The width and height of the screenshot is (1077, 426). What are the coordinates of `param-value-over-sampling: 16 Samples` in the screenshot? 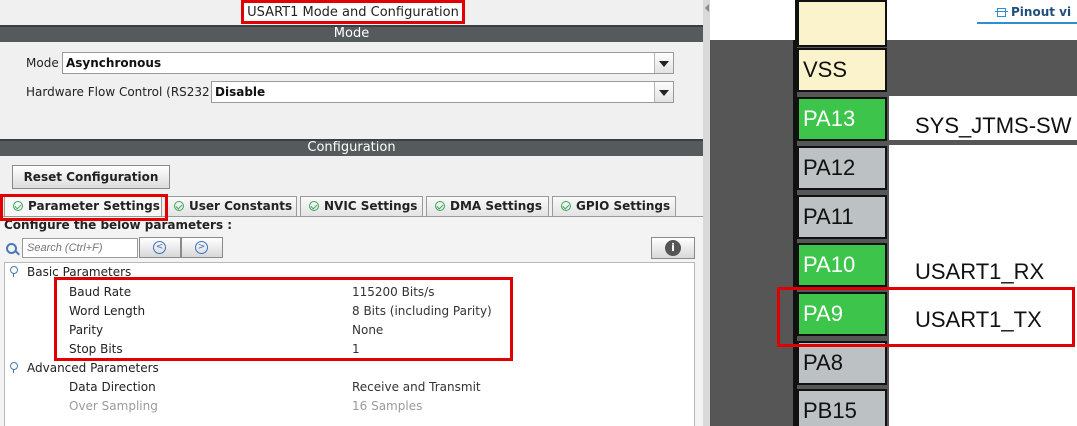 It's located at (387, 406).